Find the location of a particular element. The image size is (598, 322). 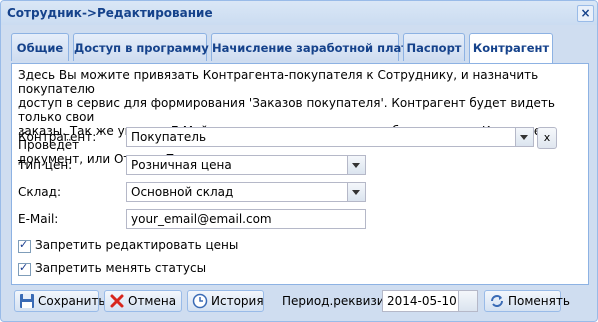

email-label: E-Mail: is located at coordinates (38, 219).